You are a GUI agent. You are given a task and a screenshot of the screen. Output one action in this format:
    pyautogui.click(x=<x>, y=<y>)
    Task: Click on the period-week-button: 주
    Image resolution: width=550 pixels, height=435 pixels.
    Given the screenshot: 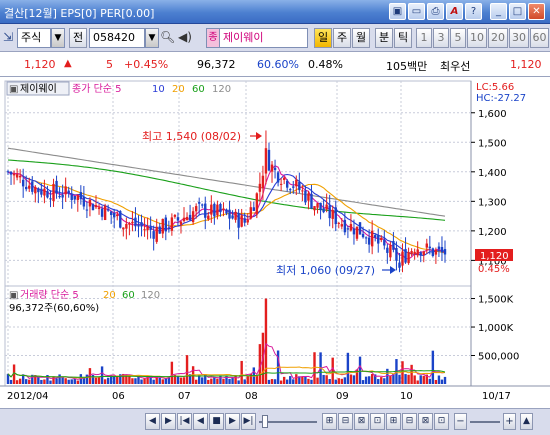 What is the action you would take?
    pyautogui.click(x=342, y=38)
    